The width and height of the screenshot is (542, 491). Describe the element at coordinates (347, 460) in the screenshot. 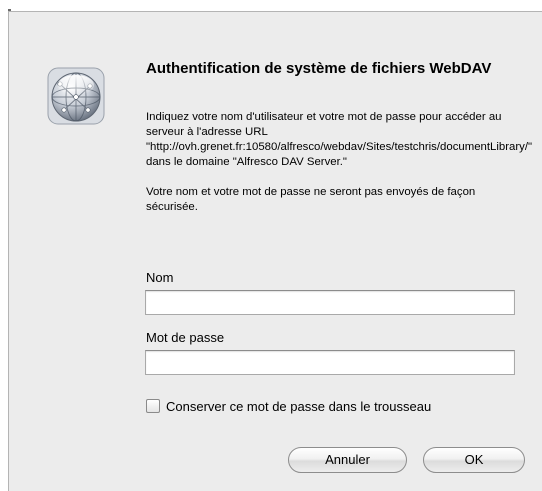

I see `cancel-button: Annuler` at that location.